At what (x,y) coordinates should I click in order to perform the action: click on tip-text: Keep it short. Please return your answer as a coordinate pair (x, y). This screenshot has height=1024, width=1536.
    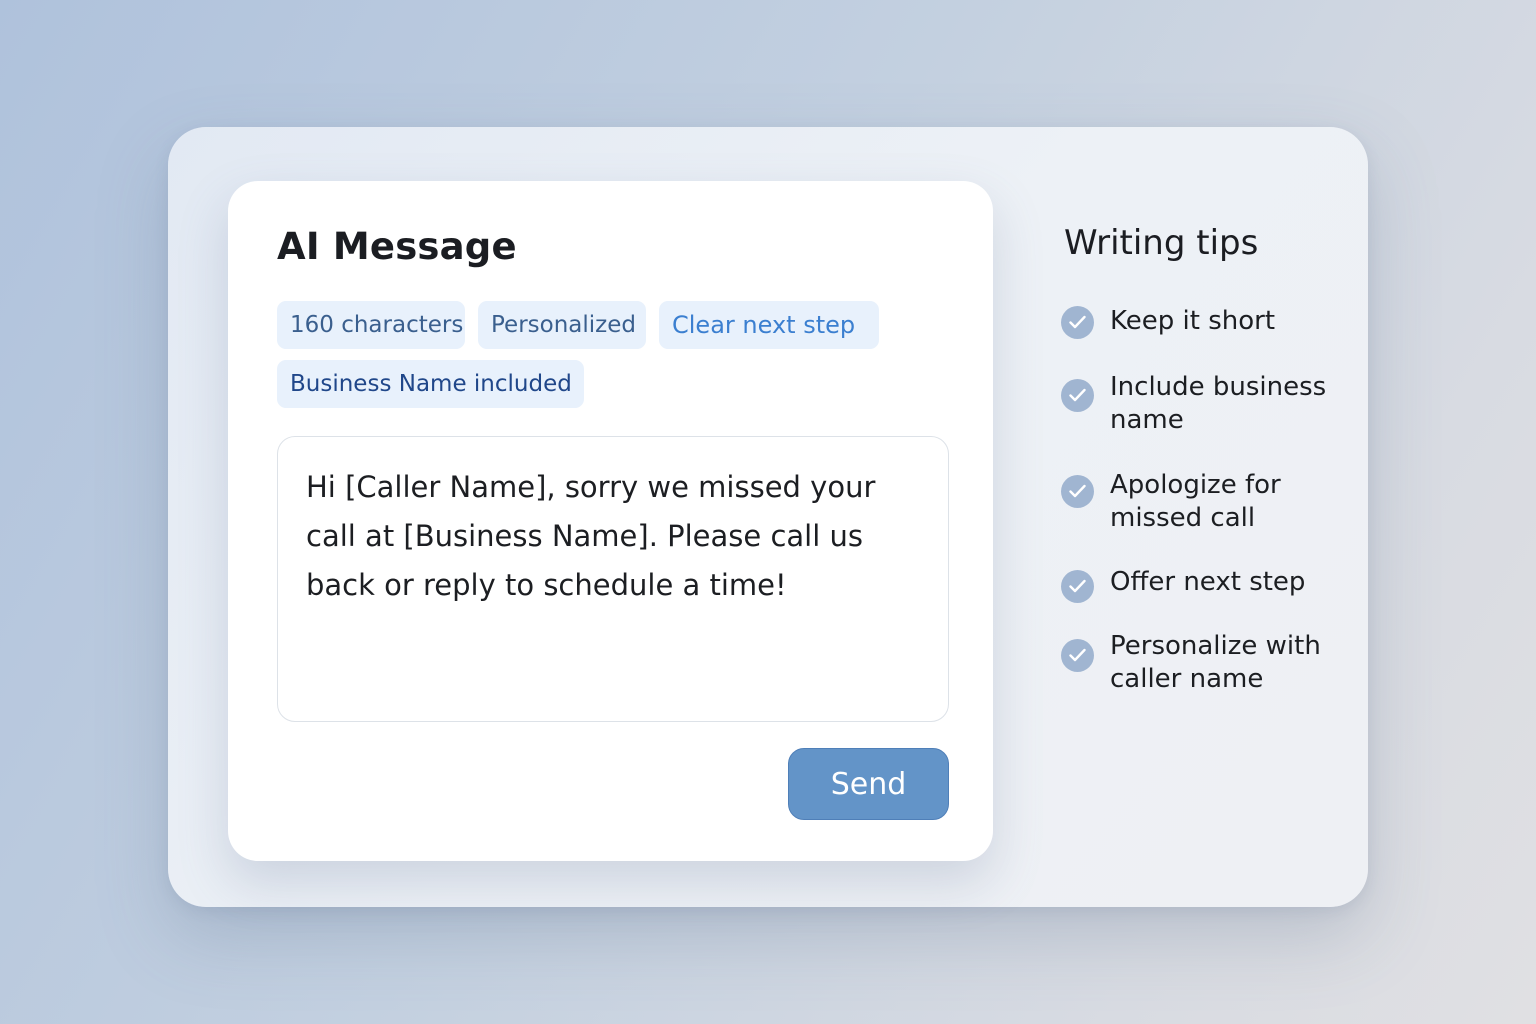
    Looking at the image, I should click on (1193, 321).